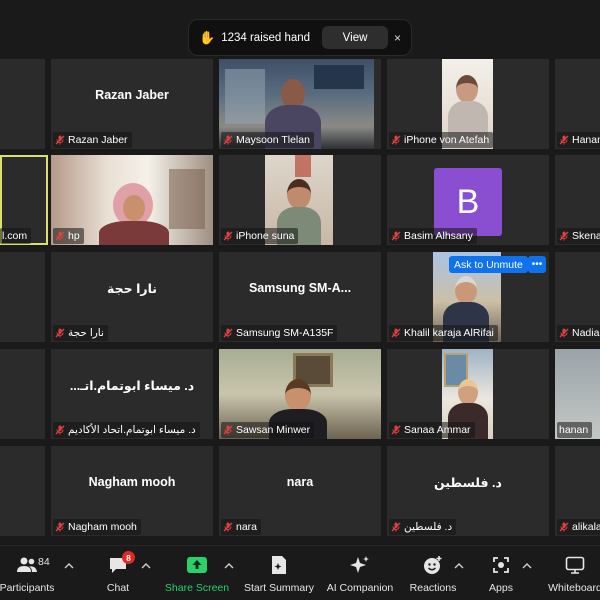 The image size is (600, 600). Describe the element at coordinates (577, 491) in the screenshot. I see `participant-tile: alikala` at that location.